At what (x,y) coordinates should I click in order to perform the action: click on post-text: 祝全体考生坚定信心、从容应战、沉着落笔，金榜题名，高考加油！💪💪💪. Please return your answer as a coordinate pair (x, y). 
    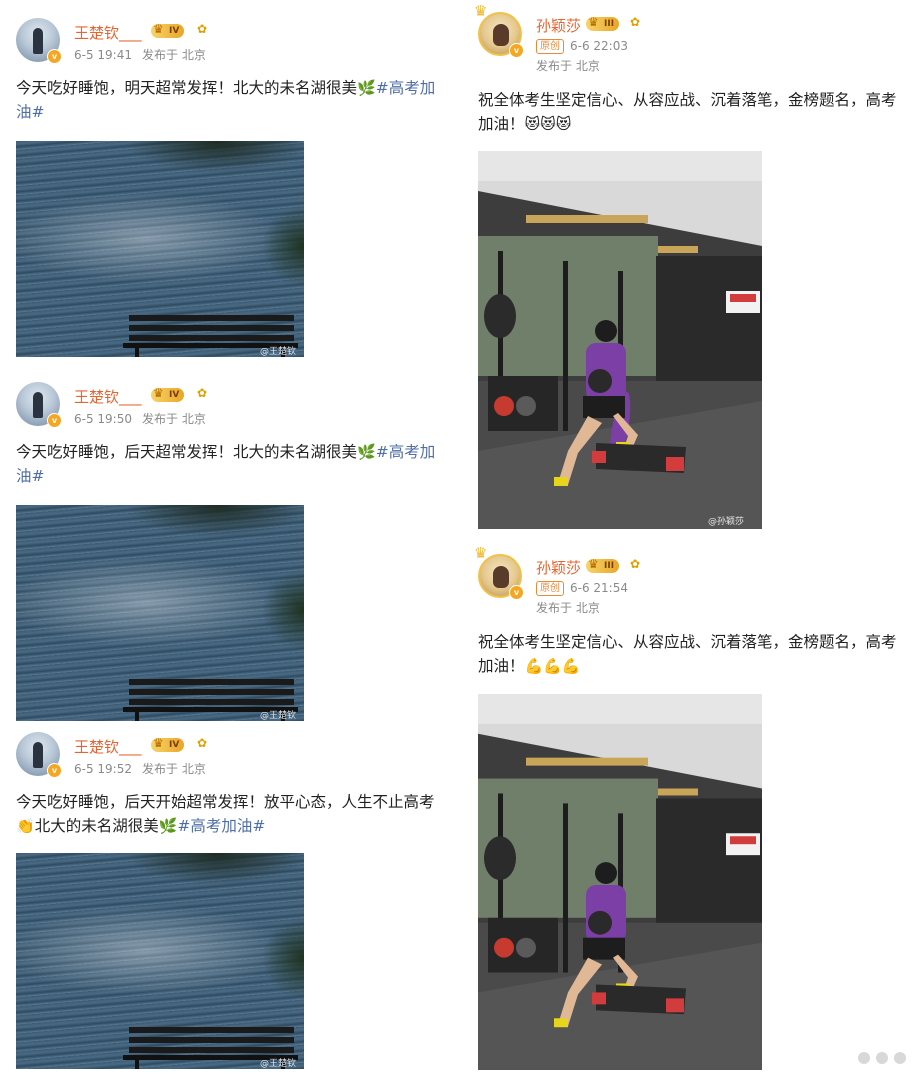
    Looking at the image, I should click on (687, 654).